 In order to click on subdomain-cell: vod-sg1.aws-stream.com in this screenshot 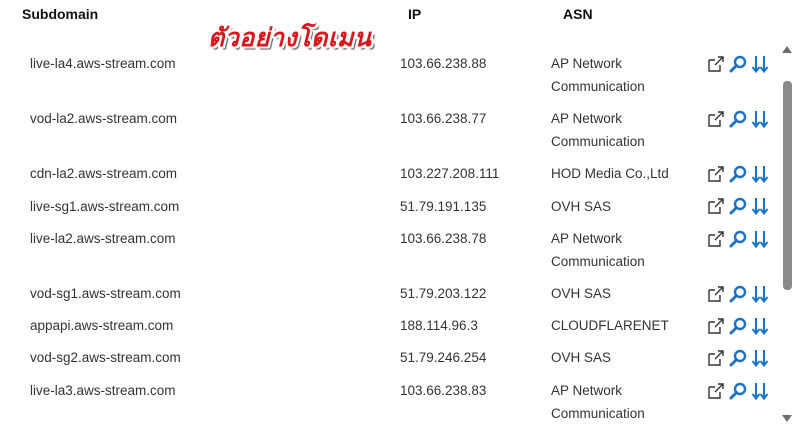, I will do `click(105, 293)`.